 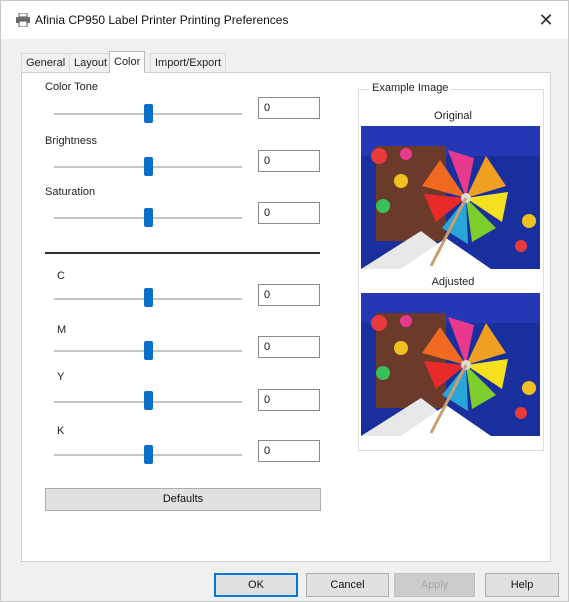 I want to click on k-slider-thumb, so click(x=148, y=454).